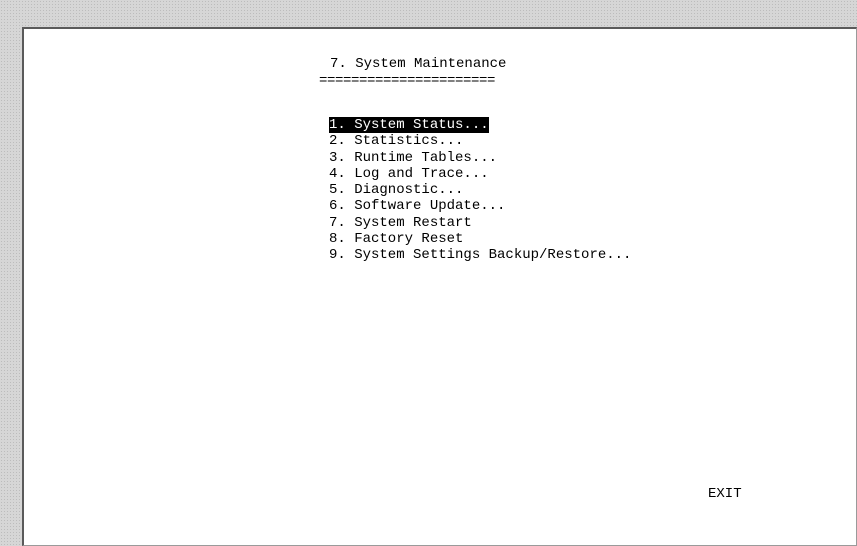 This screenshot has height=546, width=857. What do you see at coordinates (480, 239) in the screenshot?
I see `menu-item-factory-reset: 8. Factory Reset` at bounding box center [480, 239].